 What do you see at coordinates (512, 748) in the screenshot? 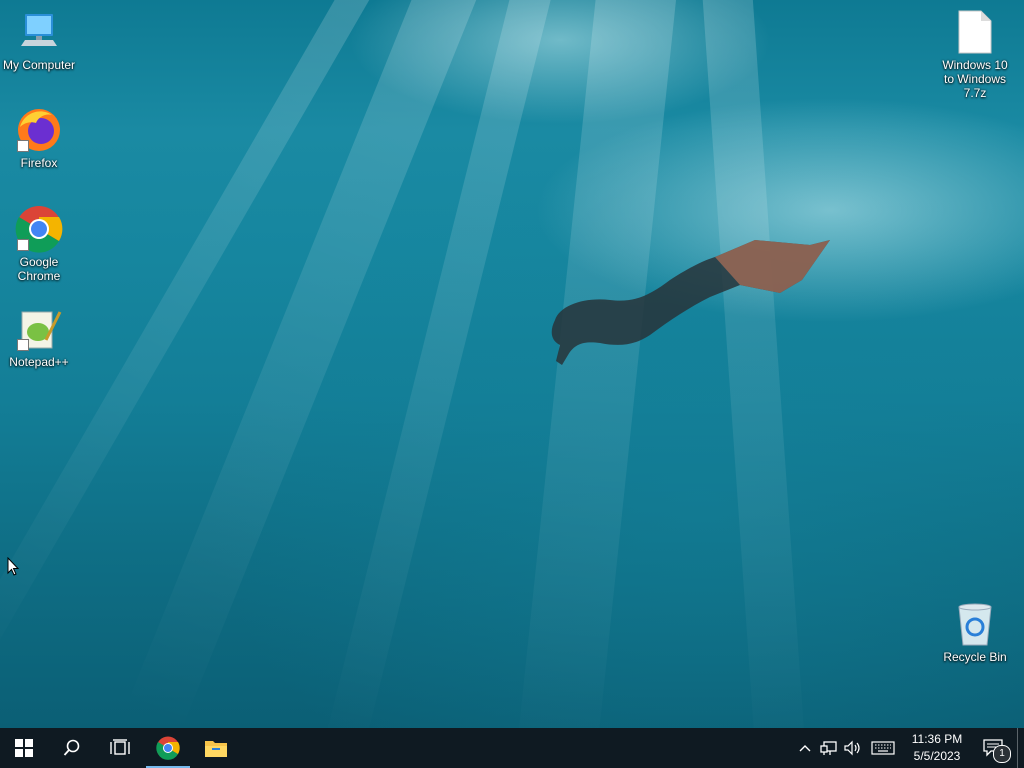
I see `taskbar: 11:36 PM 5/5/2023 1` at bounding box center [512, 748].